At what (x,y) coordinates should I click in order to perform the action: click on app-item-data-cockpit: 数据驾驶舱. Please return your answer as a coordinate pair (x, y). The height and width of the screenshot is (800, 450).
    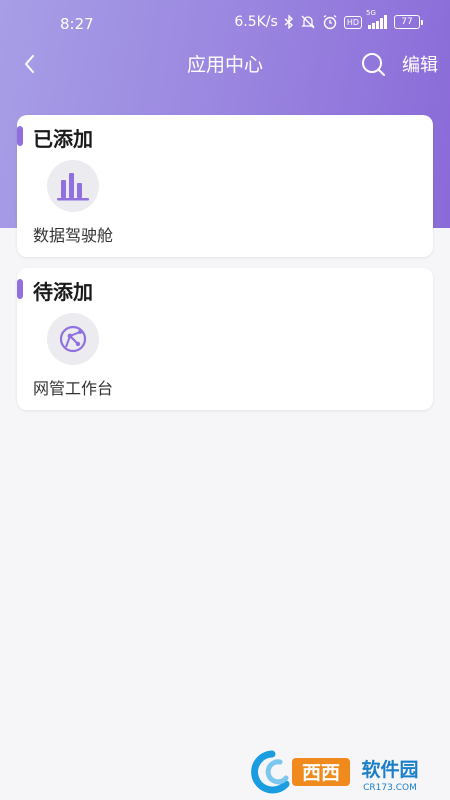
    Looking at the image, I should click on (77, 203).